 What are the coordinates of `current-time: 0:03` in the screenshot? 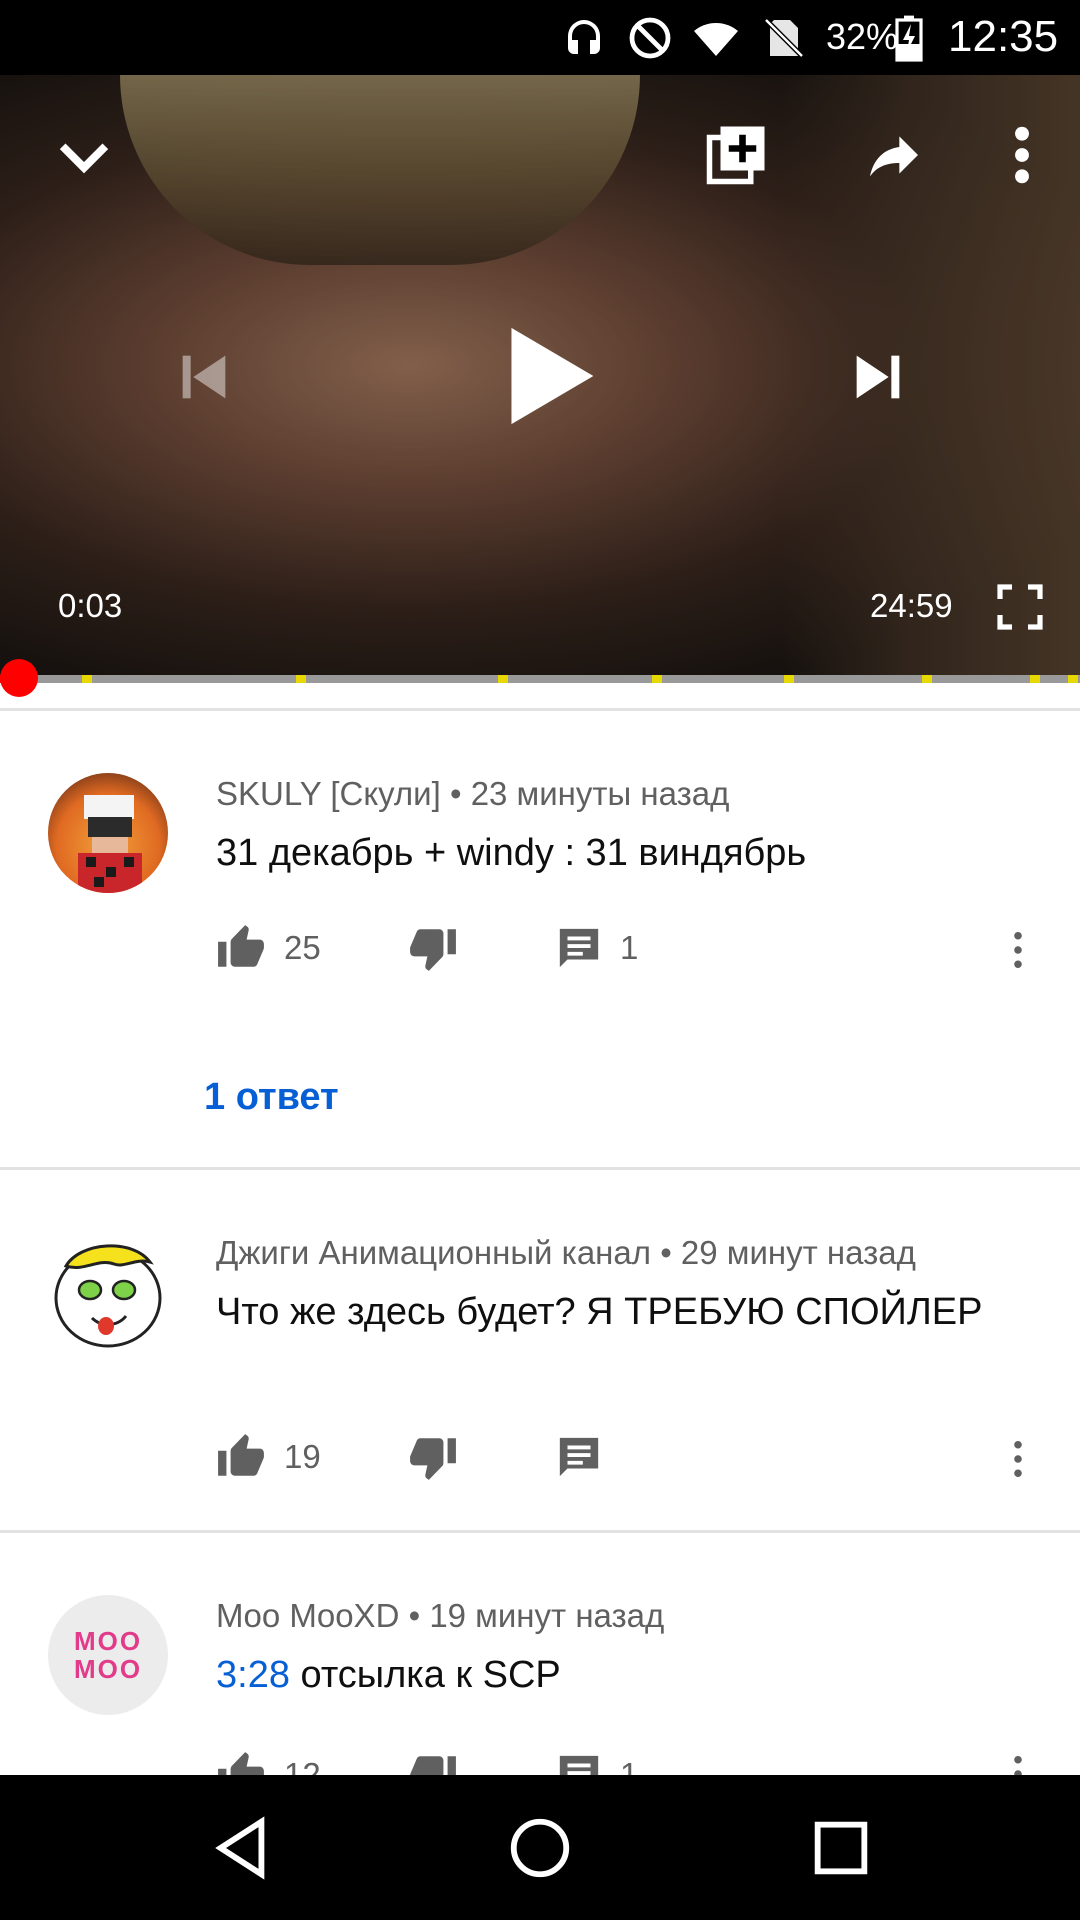 It's located at (90, 605).